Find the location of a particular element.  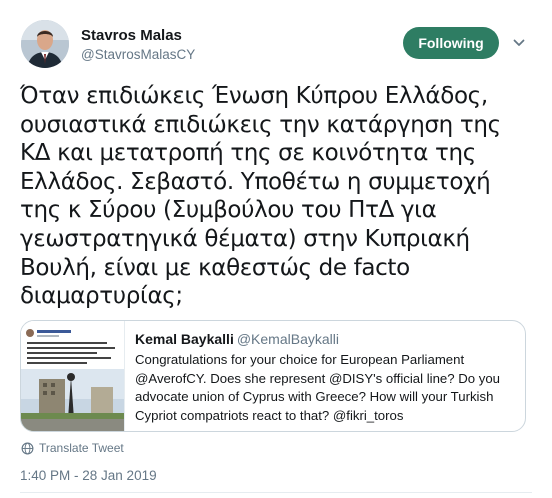

author-display-name: Stavros Malas is located at coordinates (138, 35).